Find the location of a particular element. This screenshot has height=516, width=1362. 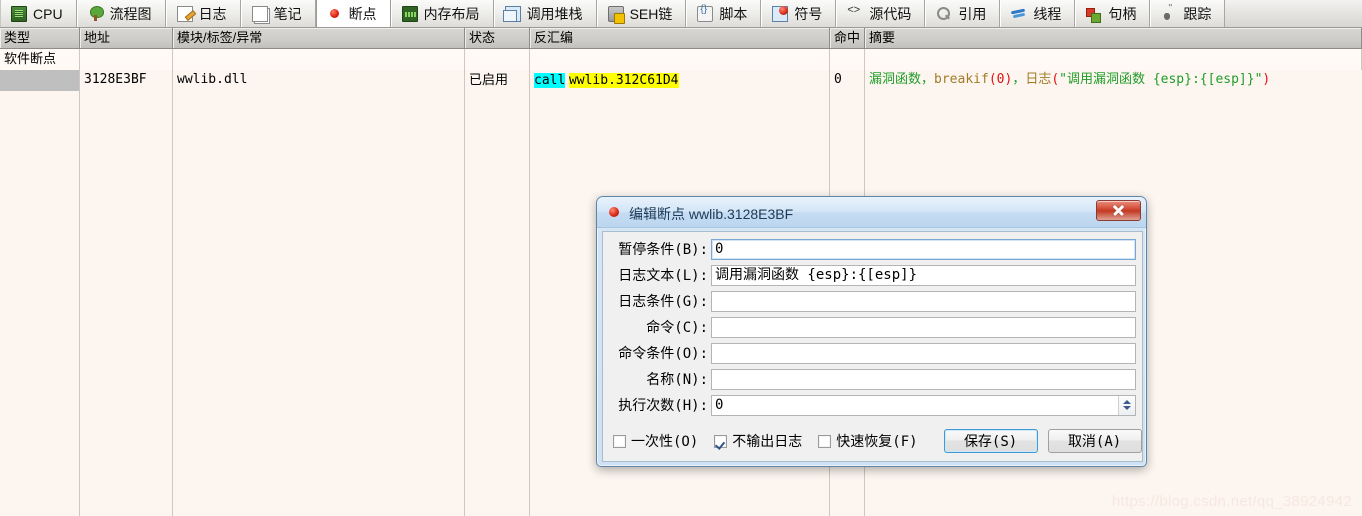

close-icon is located at coordinates (1118, 210).